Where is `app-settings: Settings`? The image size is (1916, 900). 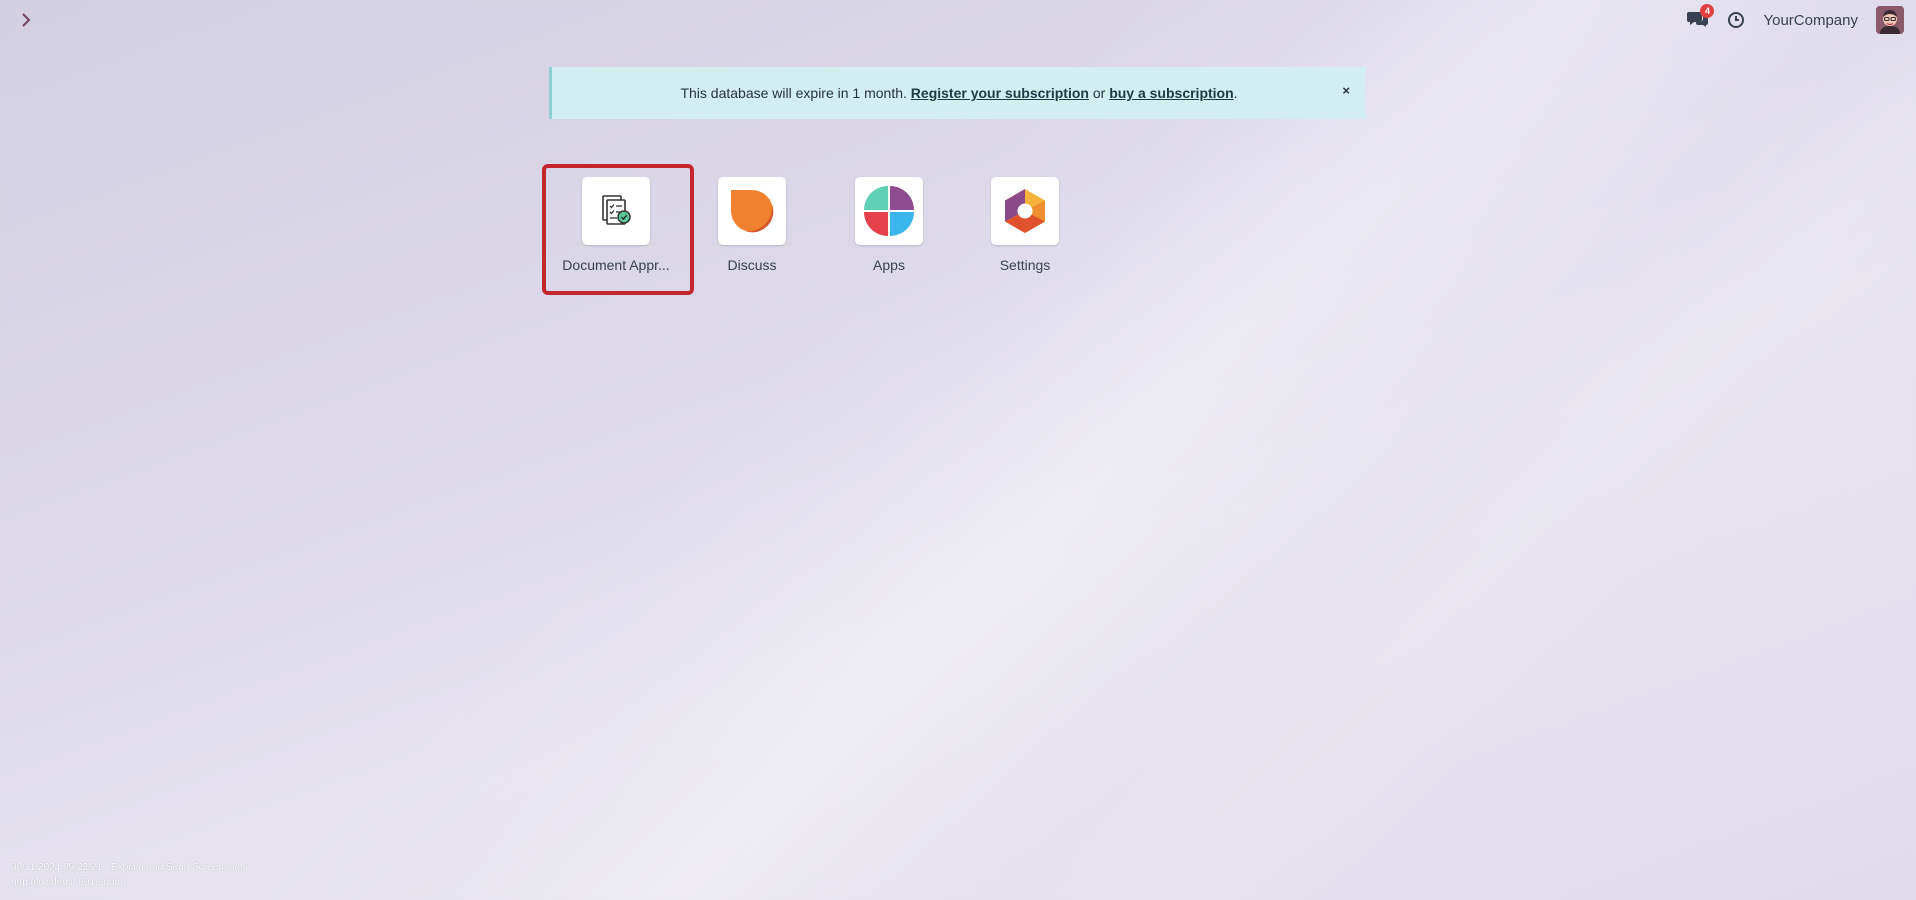
app-settings: Settings is located at coordinates (1025, 232).